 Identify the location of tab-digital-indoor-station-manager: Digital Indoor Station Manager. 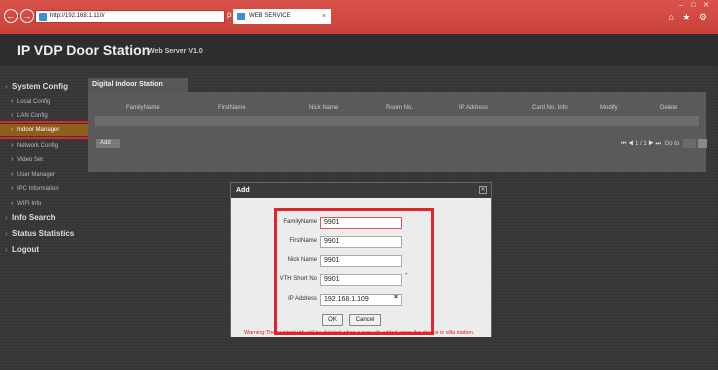
(138, 90).